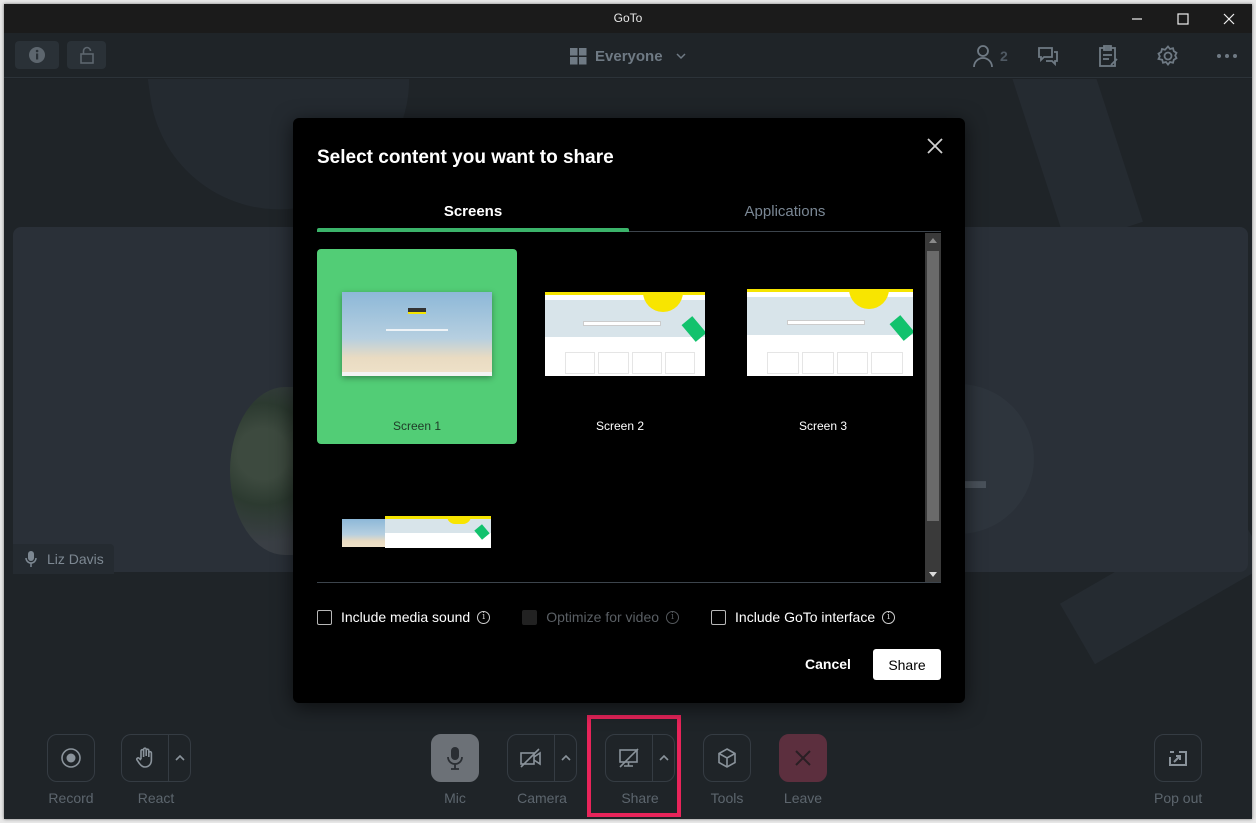  I want to click on tools-button, so click(727, 758).